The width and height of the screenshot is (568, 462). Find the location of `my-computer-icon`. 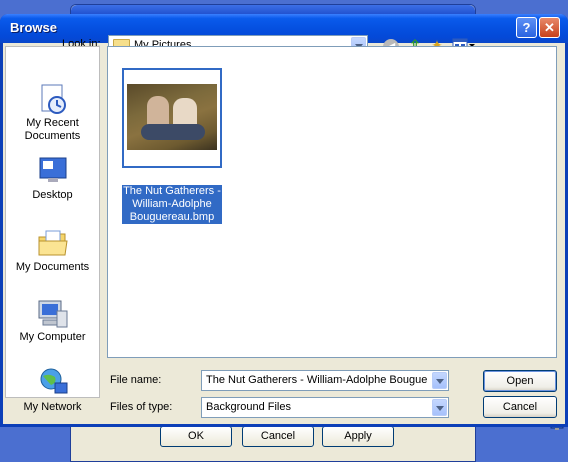

my-computer-icon is located at coordinates (53, 313).